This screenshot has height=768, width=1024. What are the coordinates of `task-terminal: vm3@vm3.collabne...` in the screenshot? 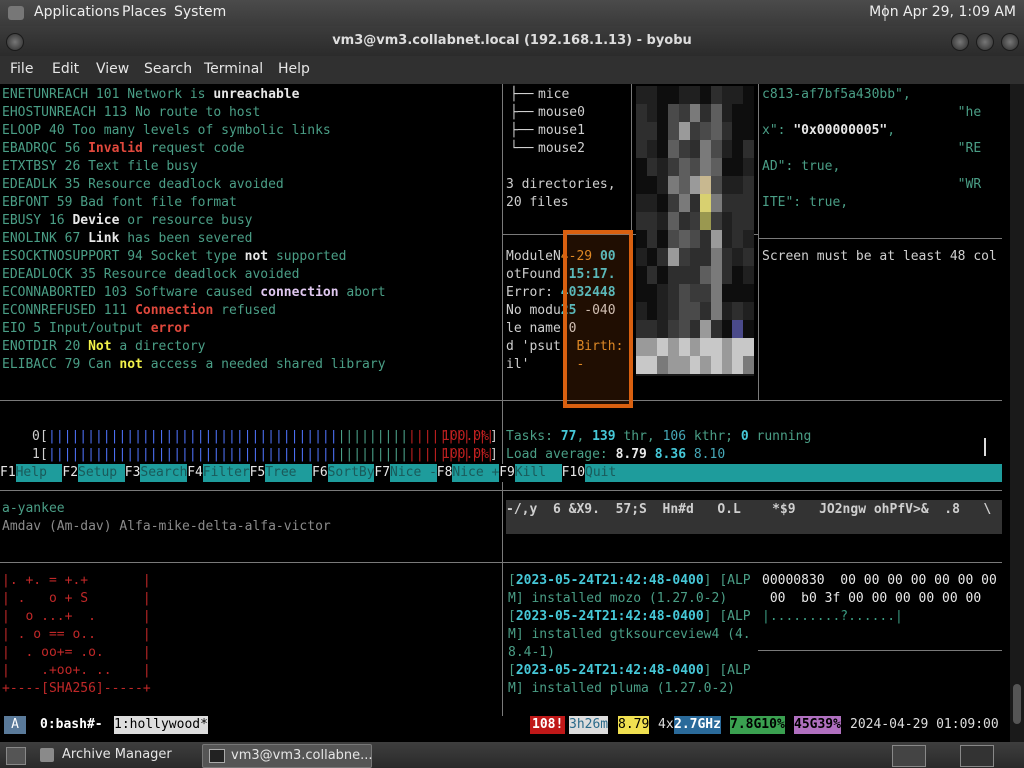 It's located at (287, 756).